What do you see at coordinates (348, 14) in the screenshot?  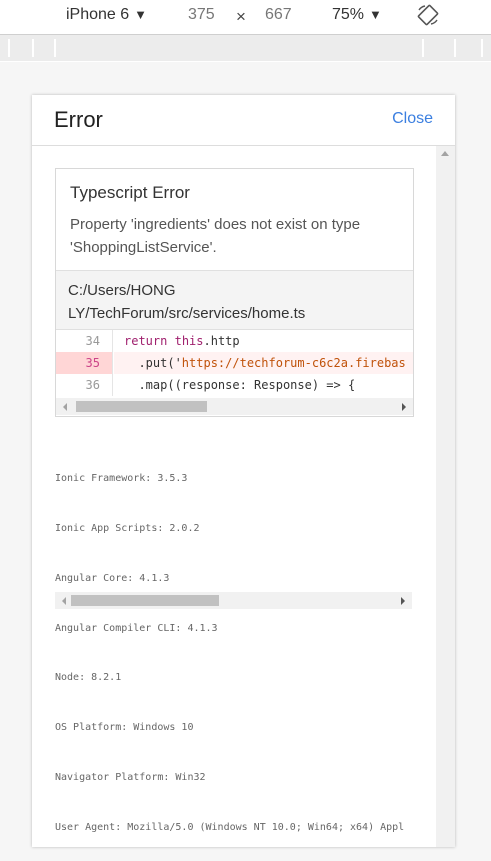 I see `zoom-level: 75%` at bounding box center [348, 14].